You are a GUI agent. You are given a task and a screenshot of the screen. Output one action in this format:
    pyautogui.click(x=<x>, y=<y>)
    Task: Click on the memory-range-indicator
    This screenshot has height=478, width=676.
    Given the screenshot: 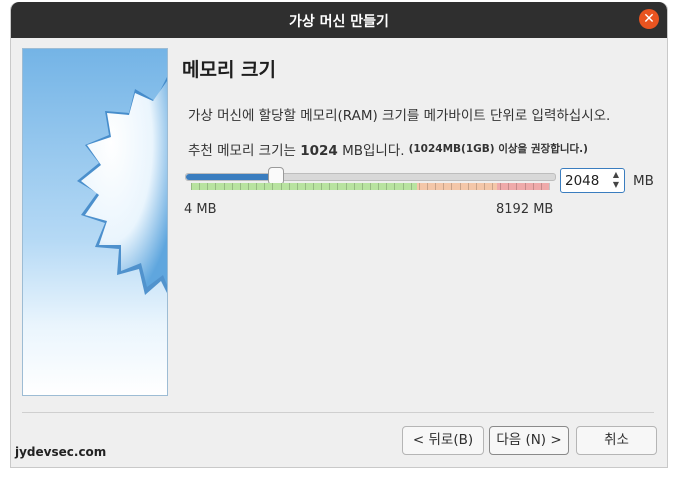 What is the action you would take?
    pyautogui.click(x=370, y=186)
    